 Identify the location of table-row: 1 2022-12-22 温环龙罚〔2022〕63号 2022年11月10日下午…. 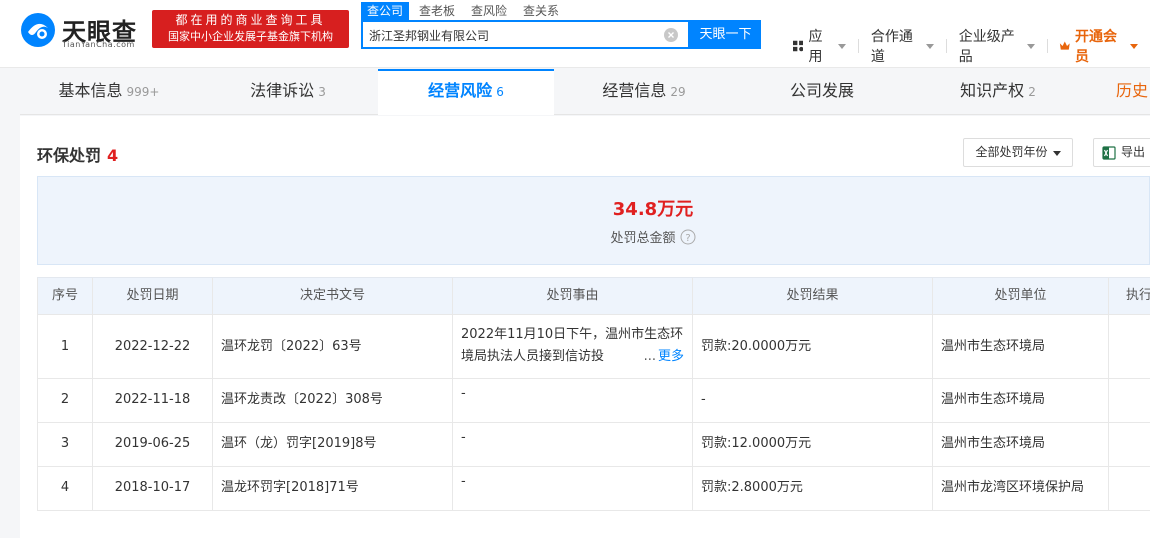
(593, 347).